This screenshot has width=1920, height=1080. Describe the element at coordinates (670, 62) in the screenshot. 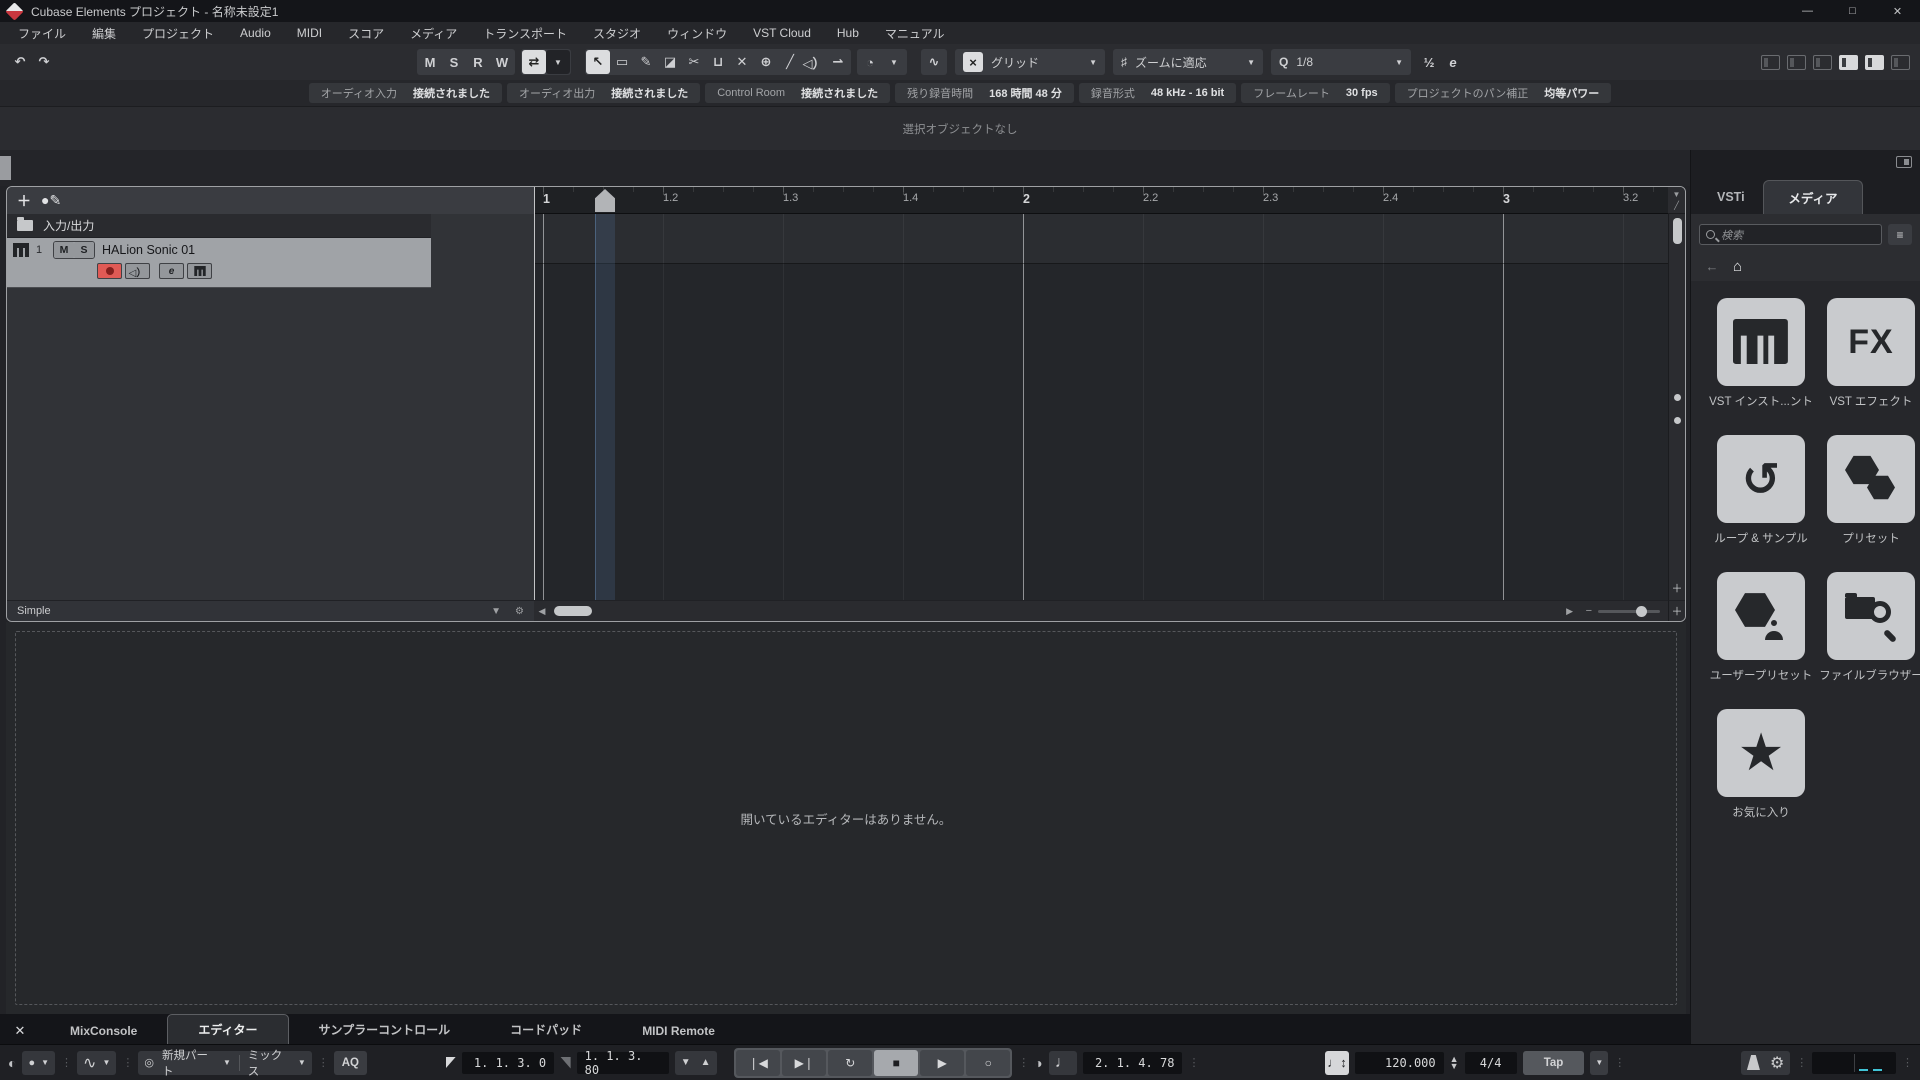

I see `erase-tool-icon: ◪` at that location.